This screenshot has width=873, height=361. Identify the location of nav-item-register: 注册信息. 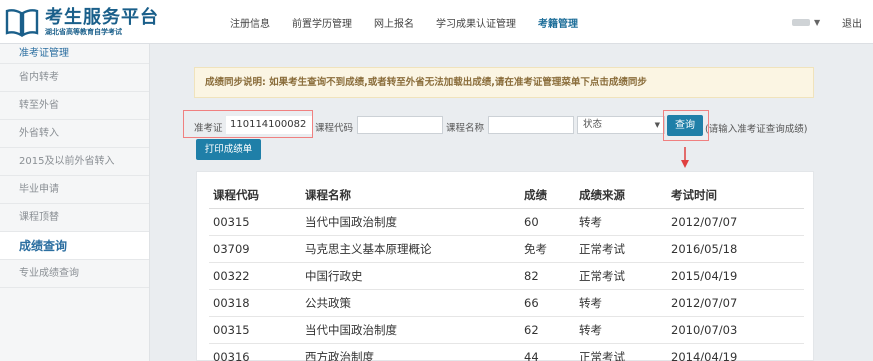
(250, 22).